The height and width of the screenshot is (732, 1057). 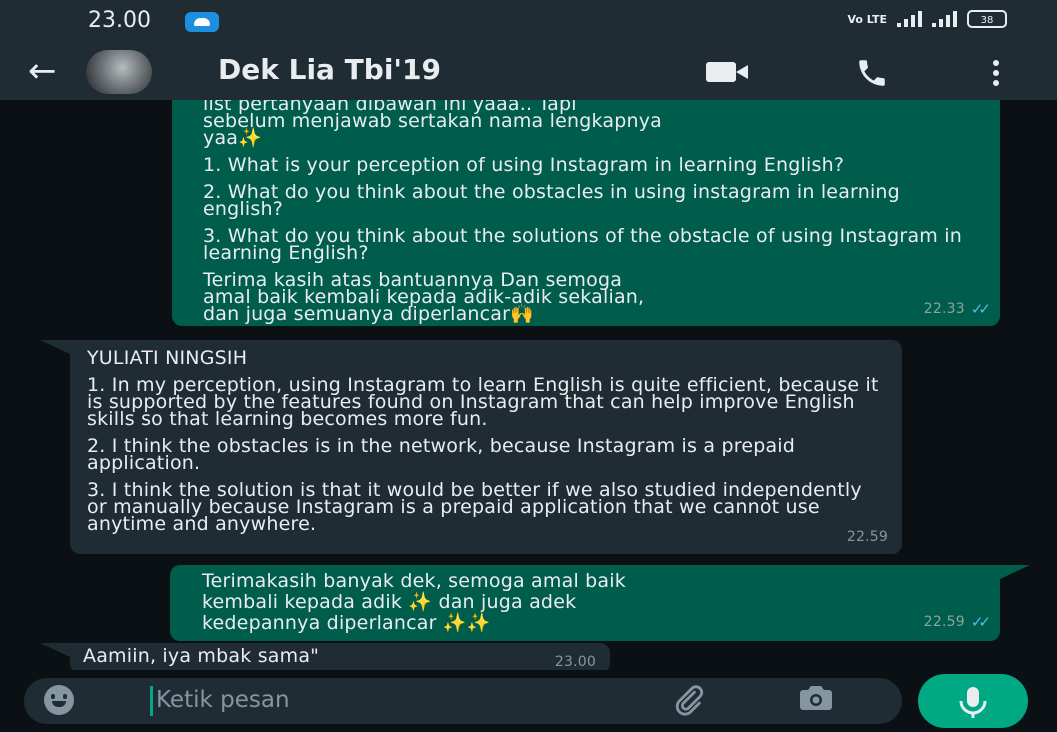 What do you see at coordinates (816, 698) in the screenshot?
I see `camera-icon` at bounding box center [816, 698].